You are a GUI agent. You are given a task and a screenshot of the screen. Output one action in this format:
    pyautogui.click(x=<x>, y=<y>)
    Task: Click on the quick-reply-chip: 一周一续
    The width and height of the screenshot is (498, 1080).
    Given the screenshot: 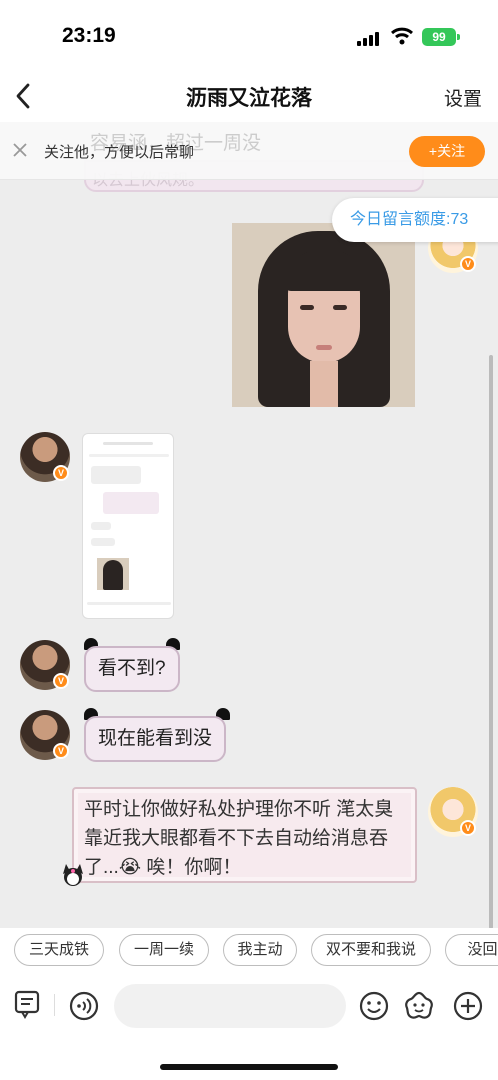 What is the action you would take?
    pyautogui.click(x=164, y=950)
    